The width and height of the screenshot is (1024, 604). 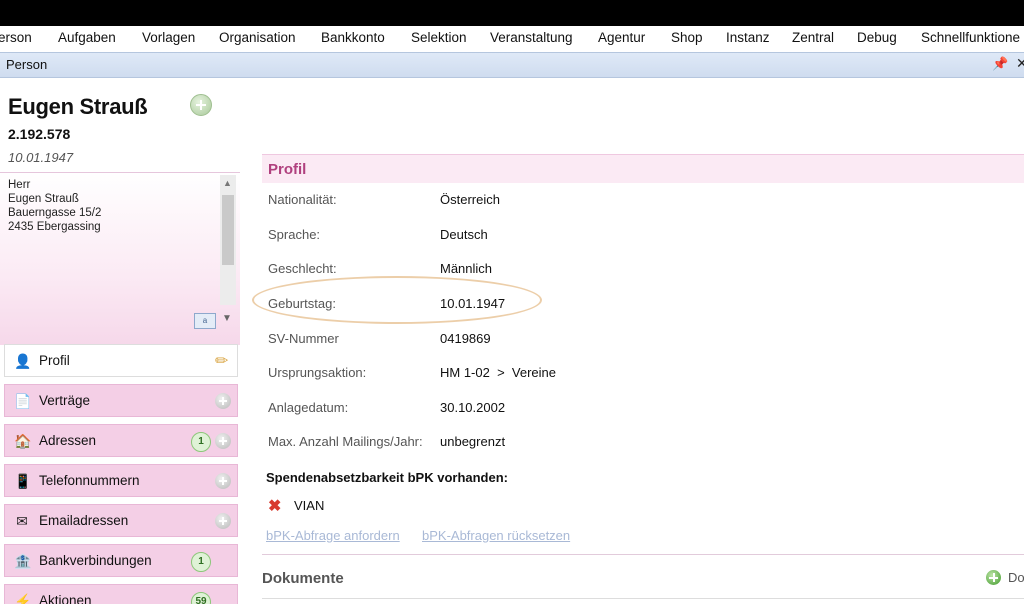 I want to click on menu-agentur: Agentur, so click(x=621, y=37).